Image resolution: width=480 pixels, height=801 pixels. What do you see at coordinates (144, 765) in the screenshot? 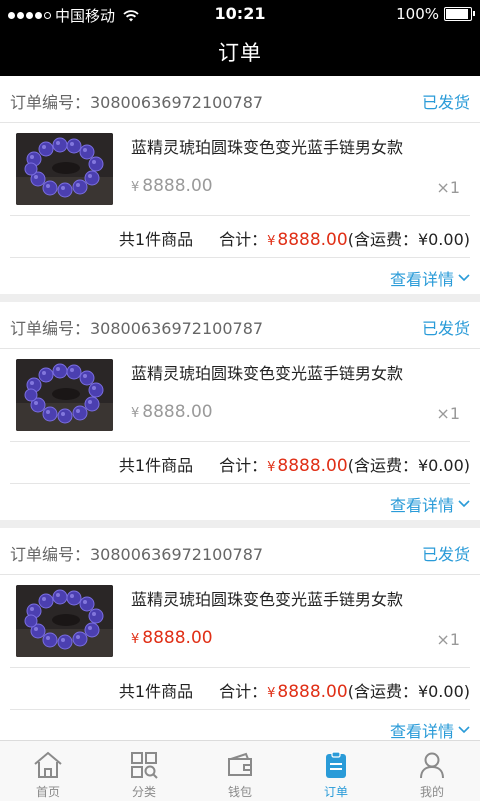
I see `category-icon` at bounding box center [144, 765].